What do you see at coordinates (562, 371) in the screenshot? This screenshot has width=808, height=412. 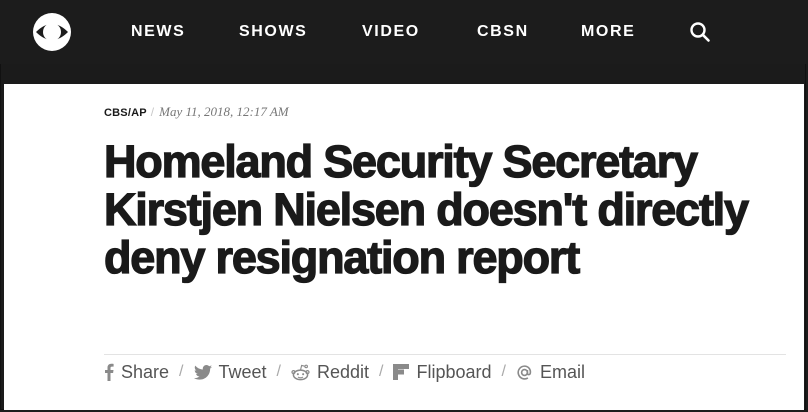 I see `email-label: Email` at bounding box center [562, 371].